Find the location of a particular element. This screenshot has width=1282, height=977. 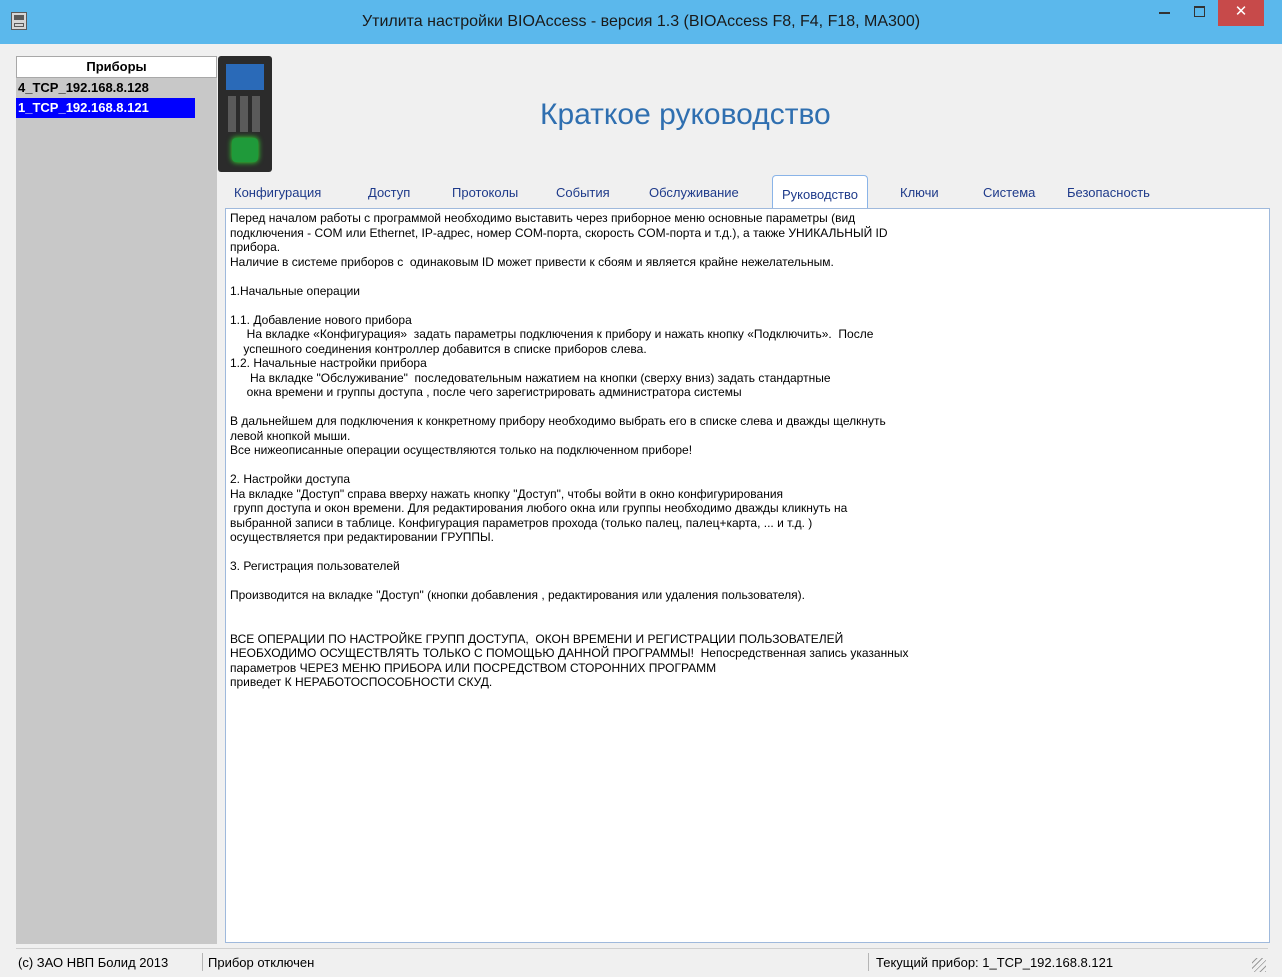

minimize-button is located at coordinates (1165, 13).